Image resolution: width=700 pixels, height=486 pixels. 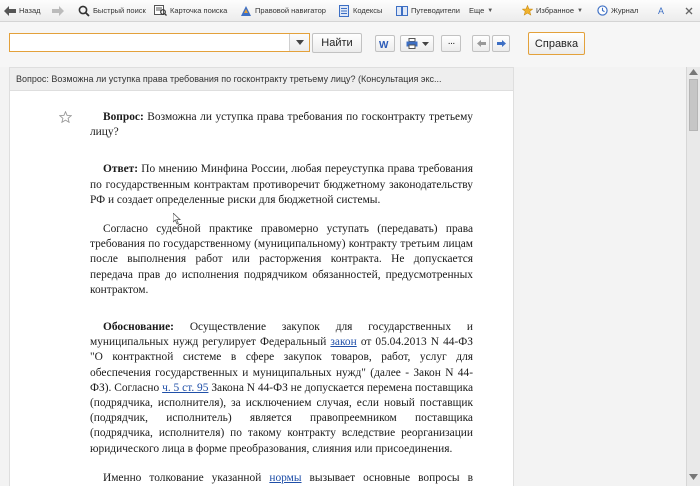 What do you see at coordinates (10, 10) in the screenshot?
I see `back-arrow-icon` at bounding box center [10, 10].